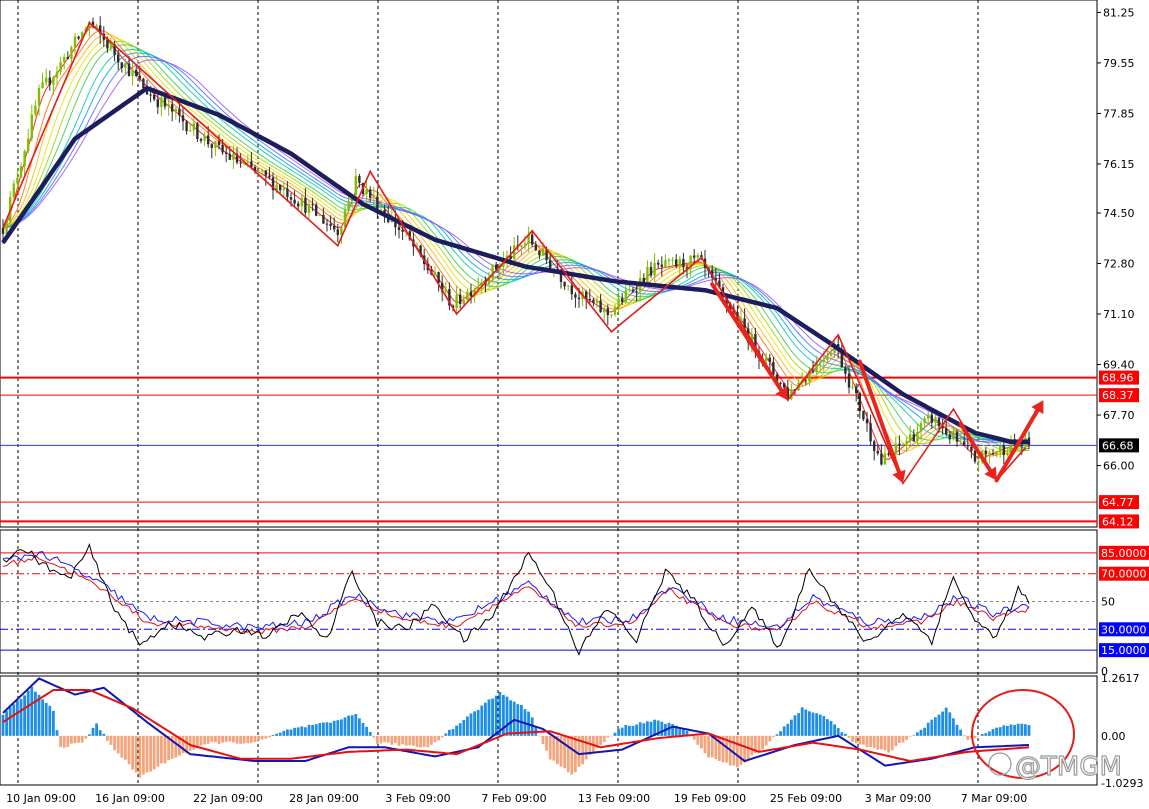 The image size is (1149, 809). Describe the element at coordinates (806, 798) in the screenshot. I see `x-tick-label: 25 Feb 09:00` at that location.